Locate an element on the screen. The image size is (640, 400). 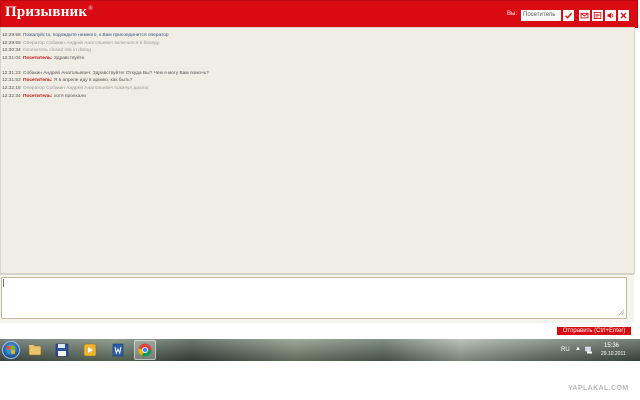
media-player-icon is located at coordinates (90, 350).